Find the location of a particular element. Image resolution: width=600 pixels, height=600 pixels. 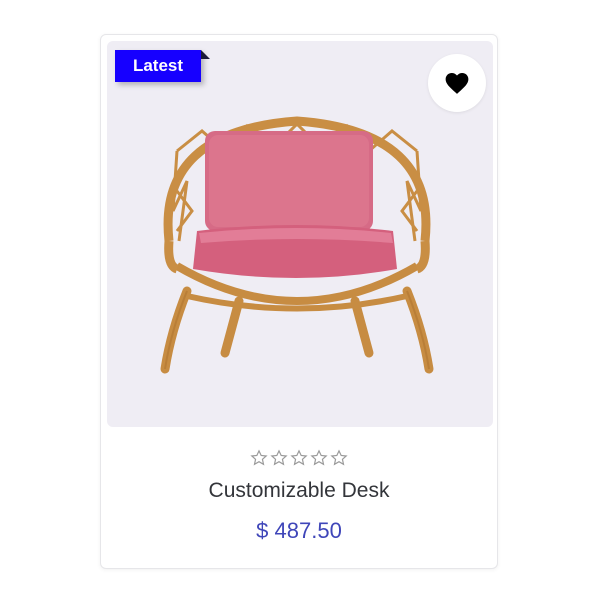

badge-fold is located at coordinates (205, 54).